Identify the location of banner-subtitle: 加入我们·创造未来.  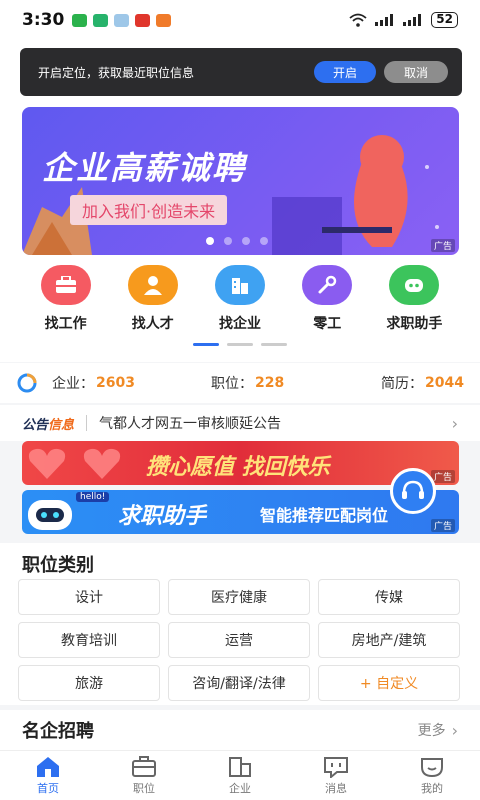
(149, 210).